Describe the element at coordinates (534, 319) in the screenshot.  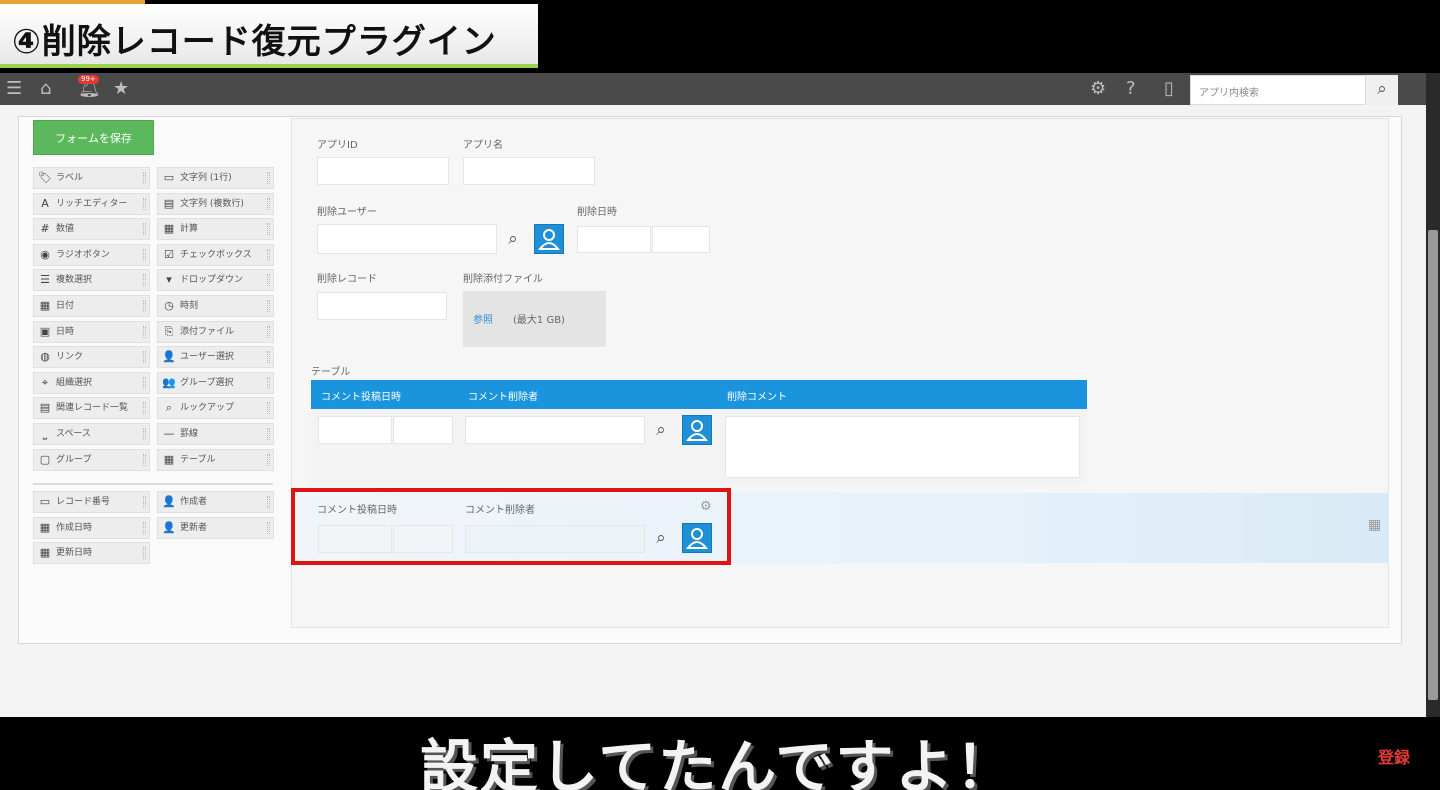
I see `attachment-dropzone: 参照 (最大1 GB)` at that location.